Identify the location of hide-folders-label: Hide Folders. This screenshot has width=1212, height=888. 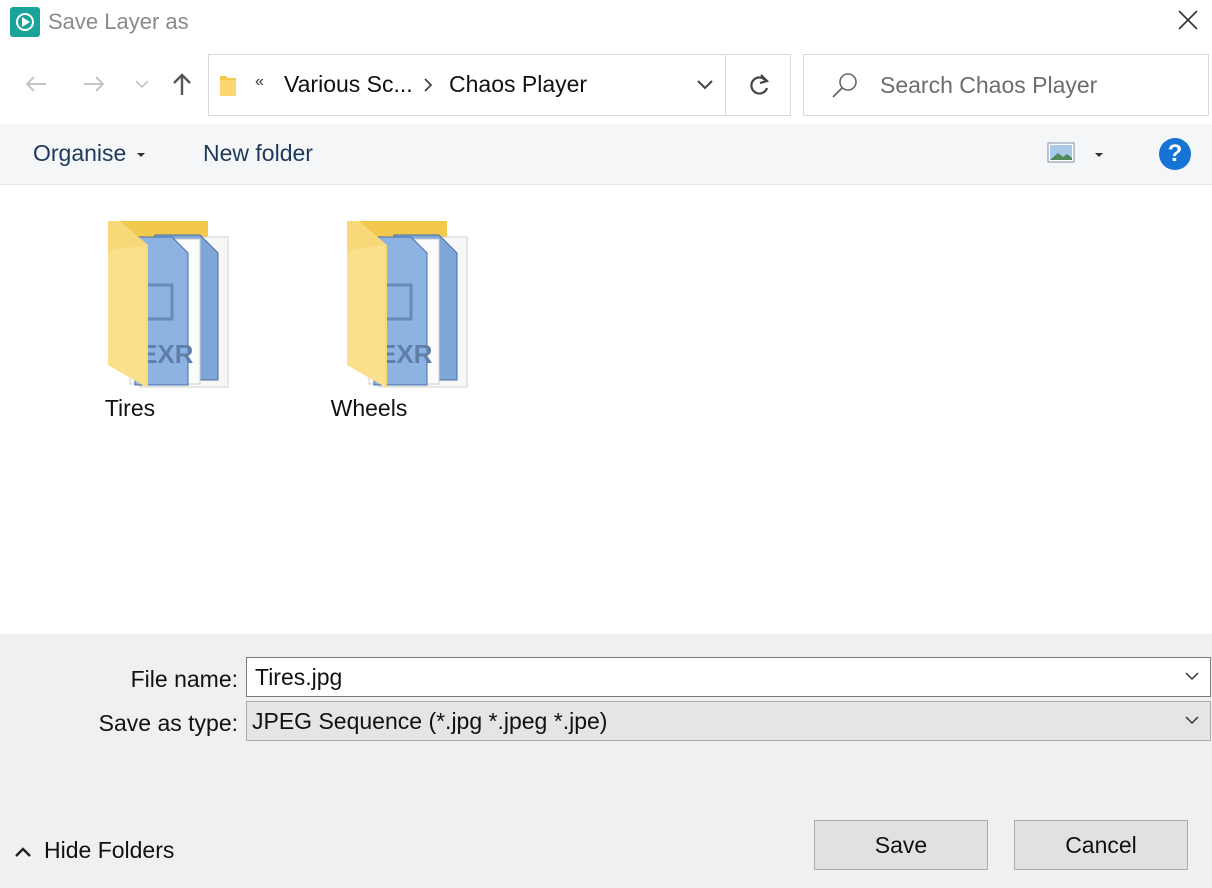
(109, 850).